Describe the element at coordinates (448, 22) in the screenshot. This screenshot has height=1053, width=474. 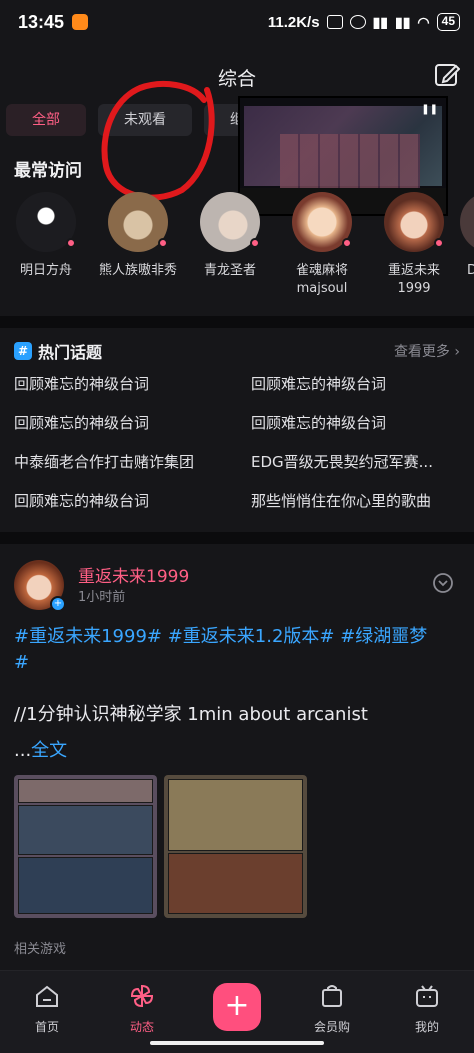
I see `battery-icon: 45` at that location.